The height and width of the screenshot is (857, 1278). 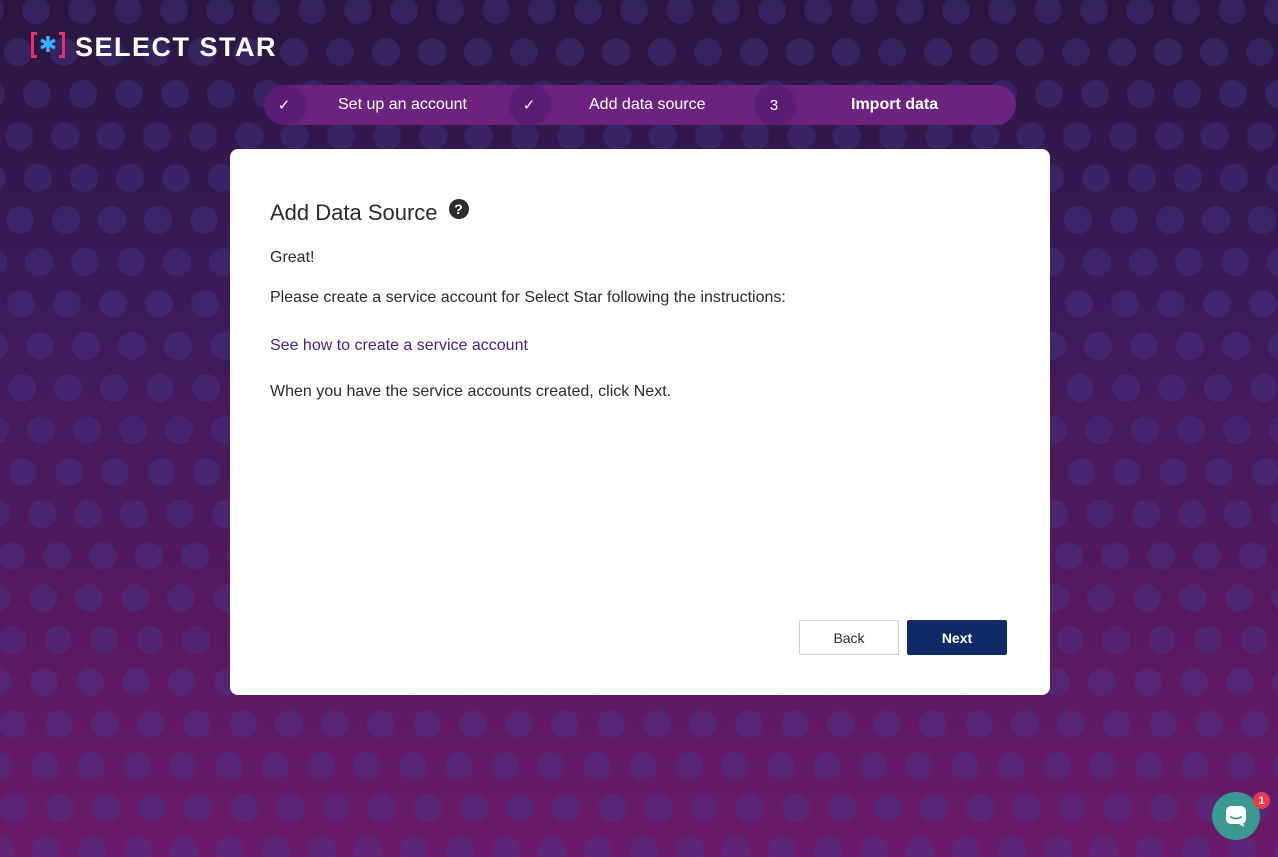 What do you see at coordinates (399, 346) in the screenshot?
I see `service-account-help-link: See how to create a service account` at bounding box center [399, 346].